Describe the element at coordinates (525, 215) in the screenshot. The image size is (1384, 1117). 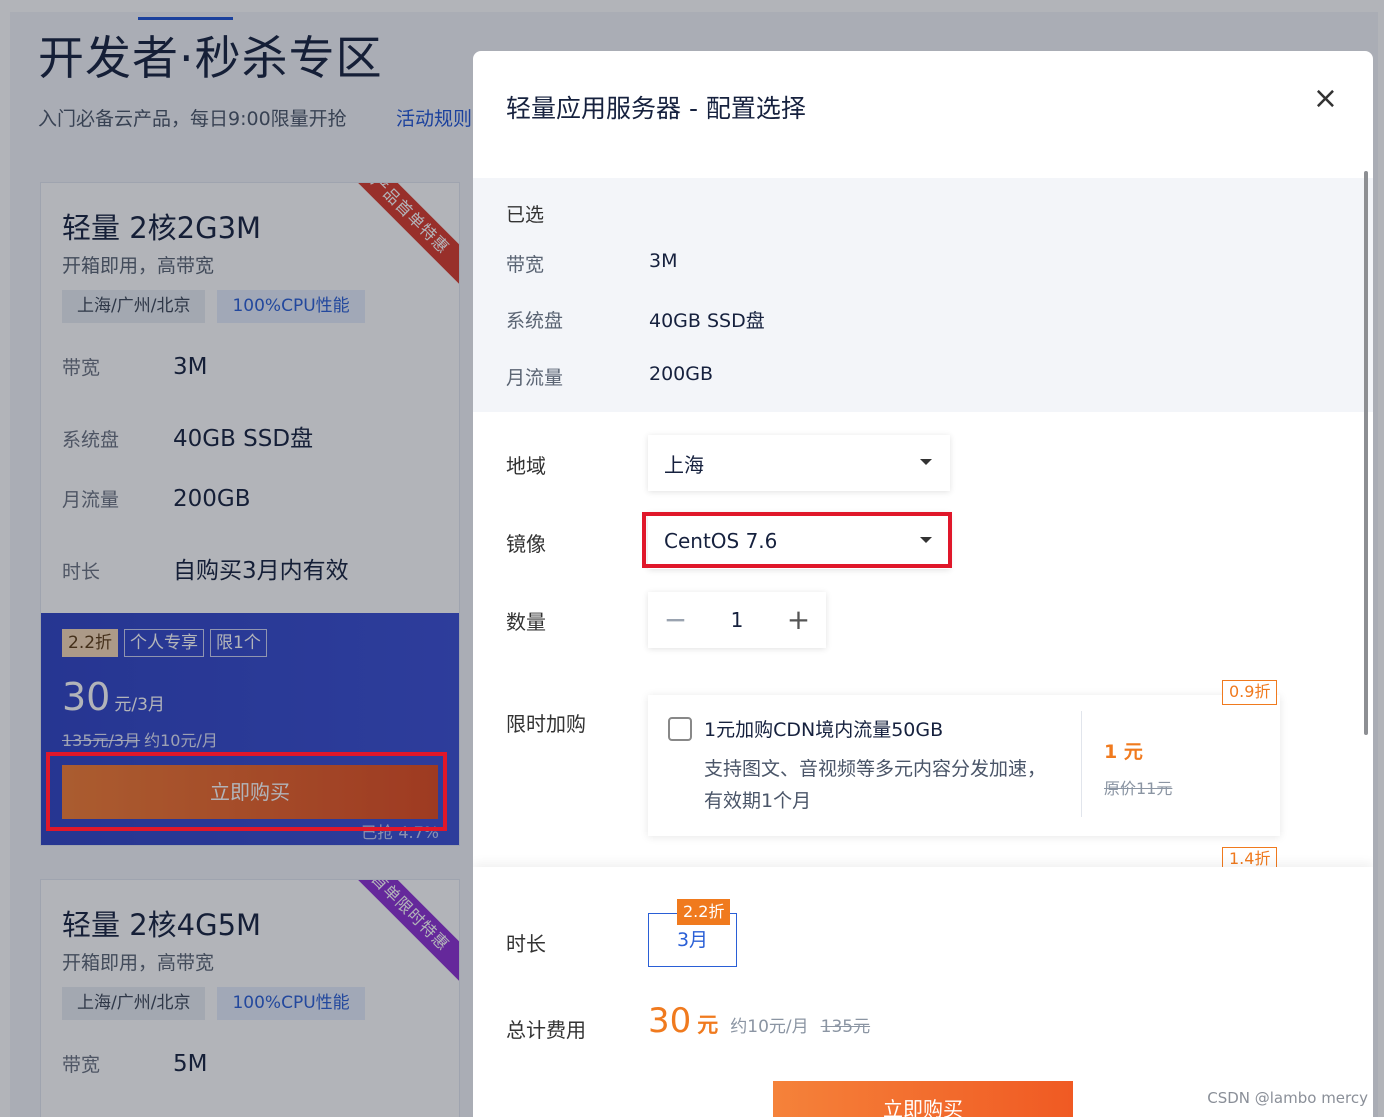
I see `selected-heading: 已选` at that location.